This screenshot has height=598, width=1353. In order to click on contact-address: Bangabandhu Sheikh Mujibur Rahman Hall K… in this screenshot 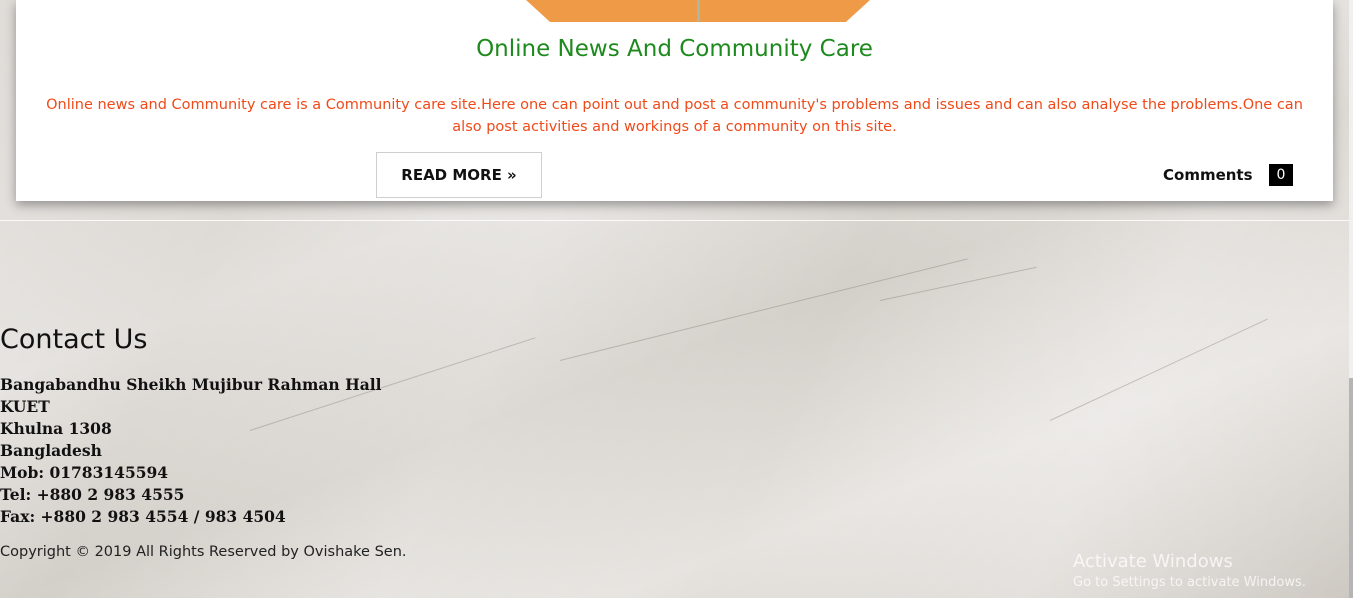, I will do `click(191, 451)`.